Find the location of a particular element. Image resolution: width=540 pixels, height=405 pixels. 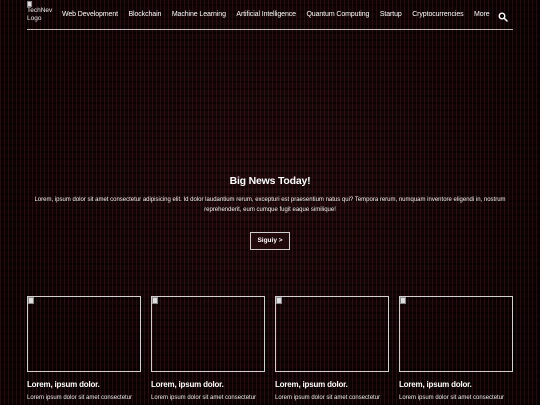

hero-title: Big News Today! is located at coordinates (270, 181).